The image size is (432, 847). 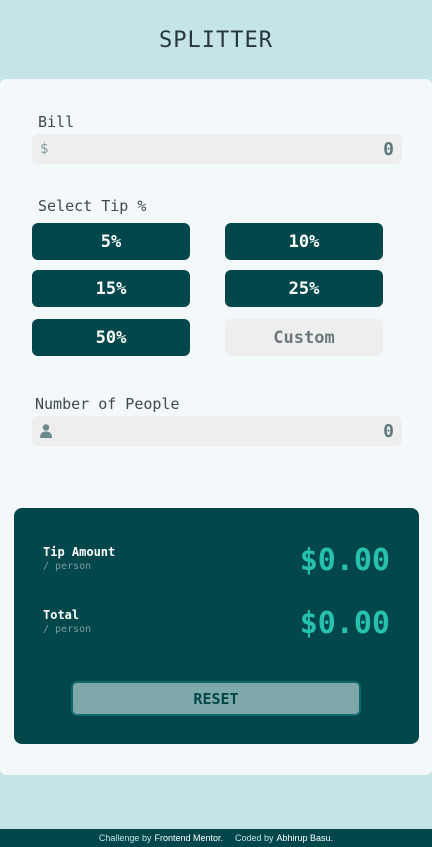 What do you see at coordinates (44, 149) in the screenshot?
I see `dollar-icon: $` at bounding box center [44, 149].